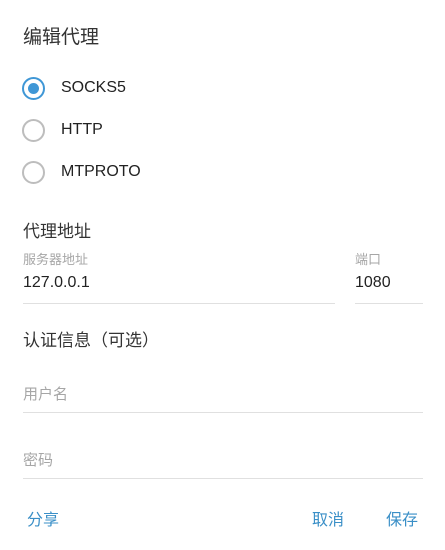 This screenshot has height=550, width=445. What do you see at coordinates (223, 412) in the screenshot?
I see `username-underline` at bounding box center [223, 412].